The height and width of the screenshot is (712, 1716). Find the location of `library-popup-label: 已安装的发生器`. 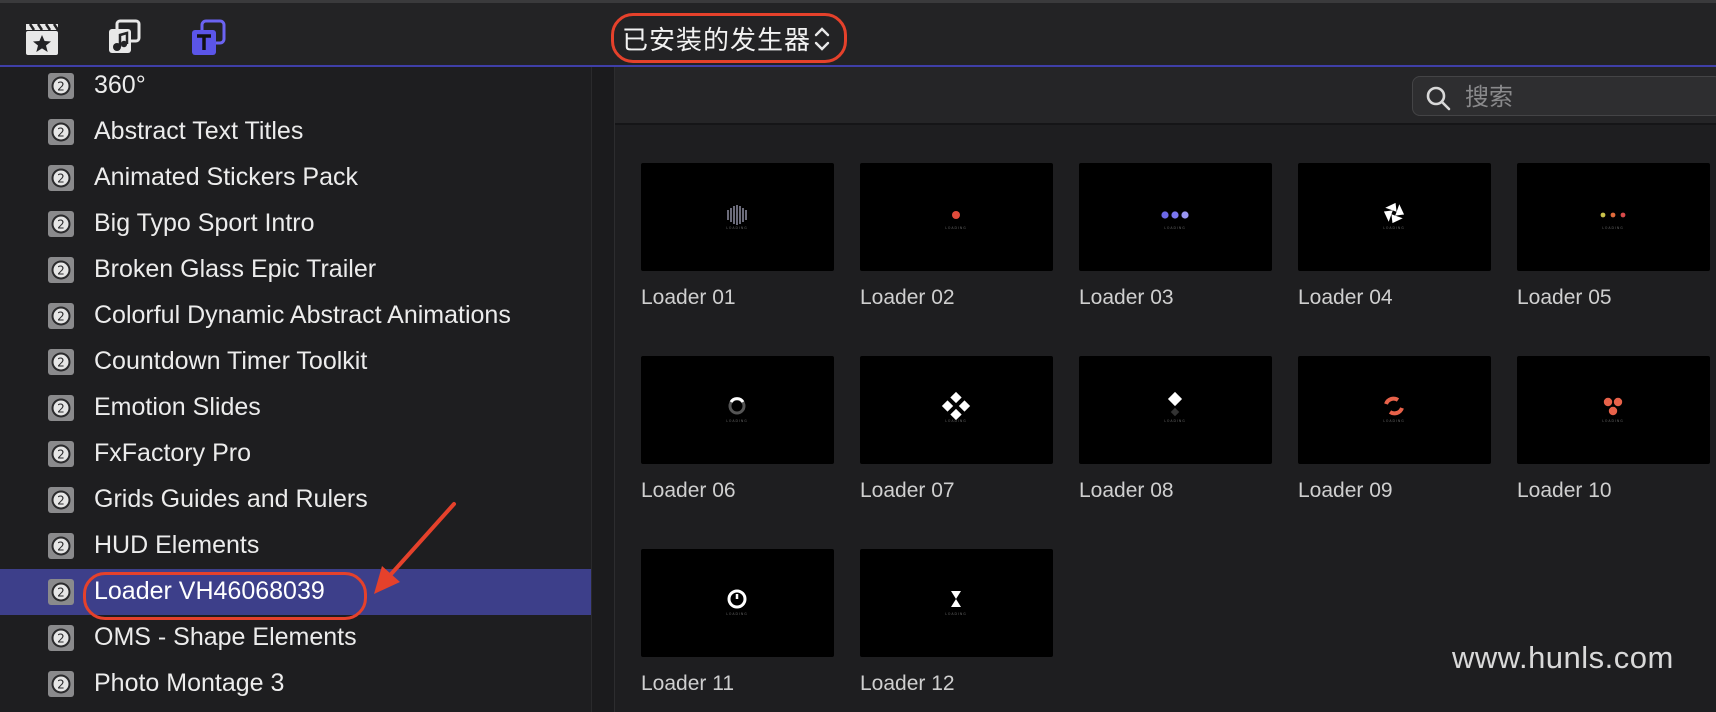

library-popup-label: 已安装的发生器 is located at coordinates (717, 40).